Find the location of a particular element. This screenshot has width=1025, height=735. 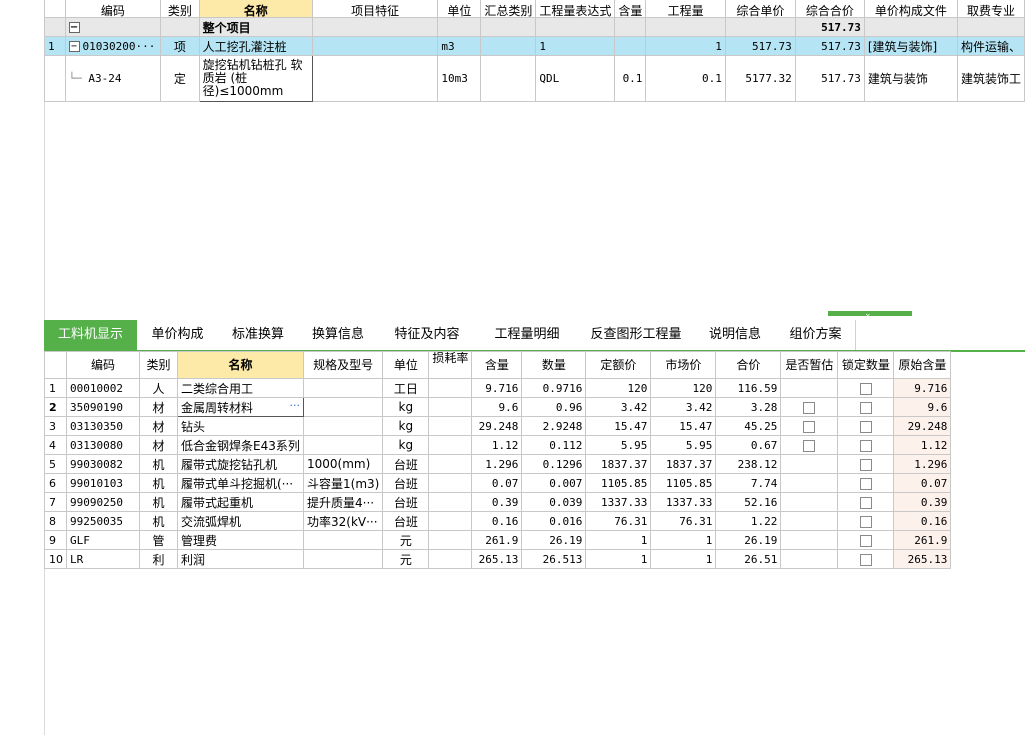

fee-cell: 建筑装饰工 is located at coordinates (990, 78).